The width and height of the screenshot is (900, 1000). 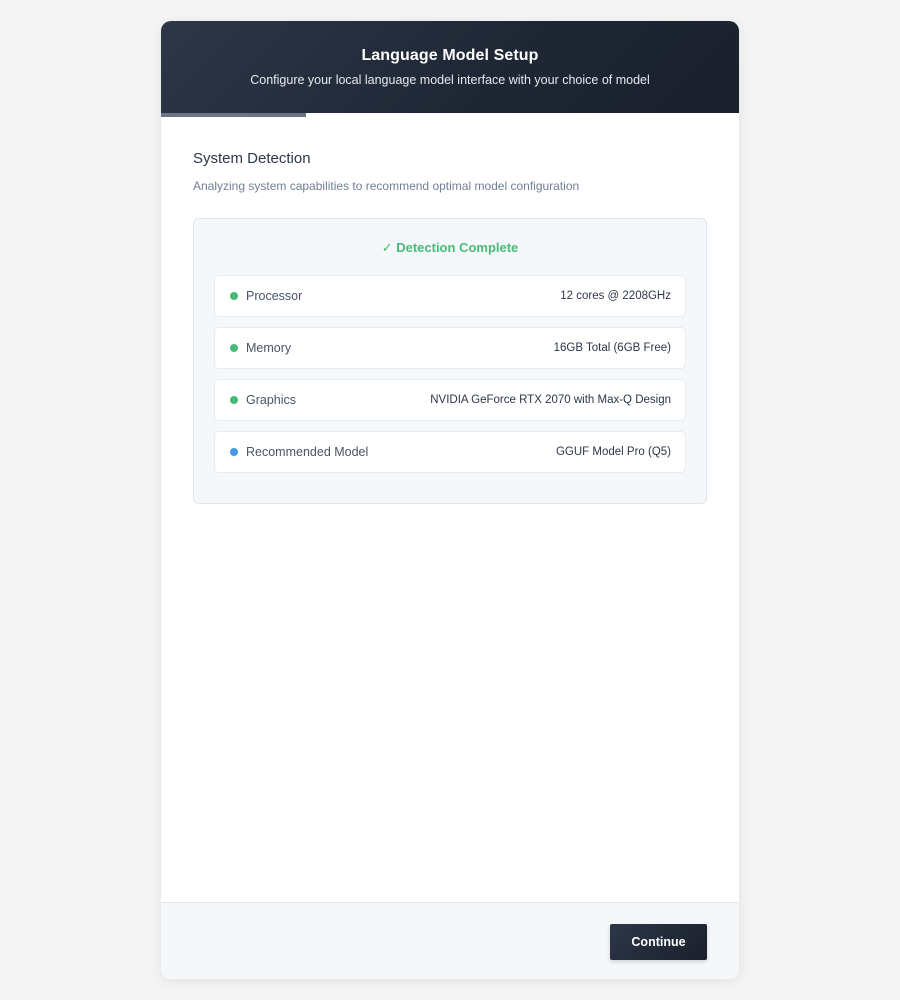 What do you see at coordinates (233, 115) in the screenshot?
I see `progress-bar-fill` at bounding box center [233, 115].